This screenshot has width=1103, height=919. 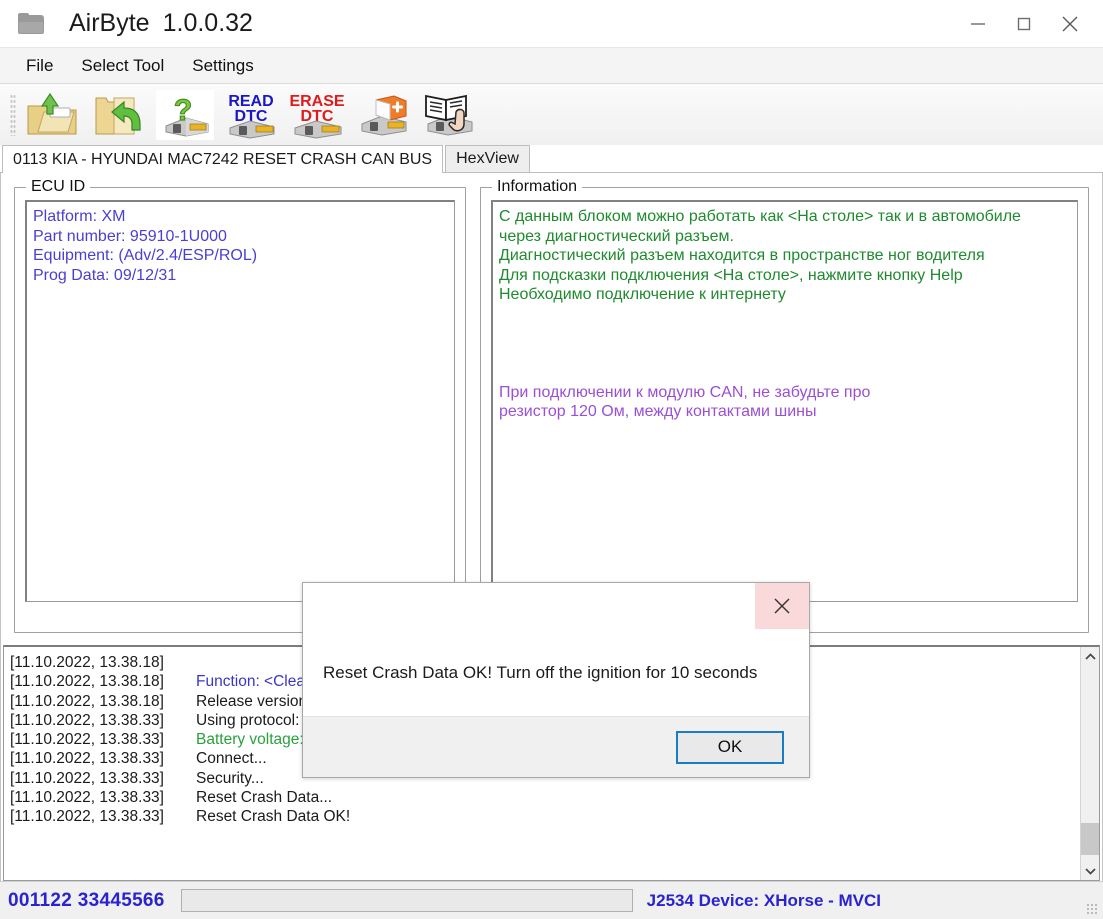 What do you see at coordinates (383, 115) in the screenshot?
I see `write-ecu-icon` at bounding box center [383, 115].